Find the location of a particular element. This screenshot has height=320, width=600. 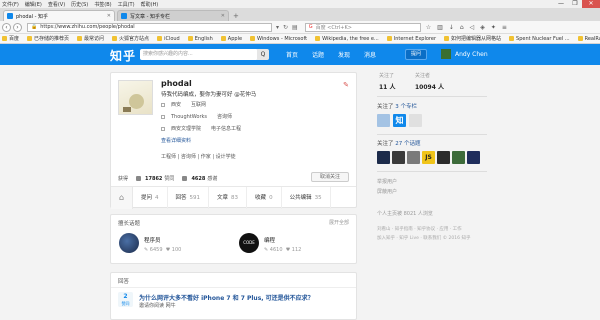

tab-label: 写文章 - 知乎专栏 is located at coordinates (150, 16).